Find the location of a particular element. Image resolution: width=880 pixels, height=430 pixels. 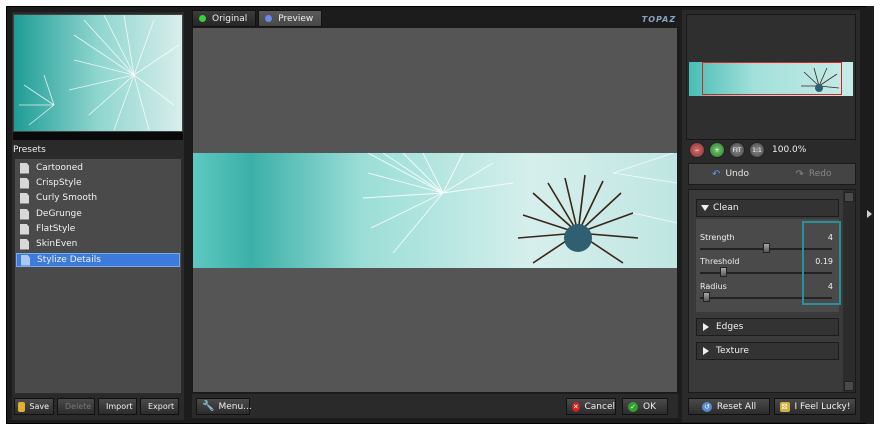

history-bar: ↶ Undo ↷ Redo is located at coordinates (772, 174).